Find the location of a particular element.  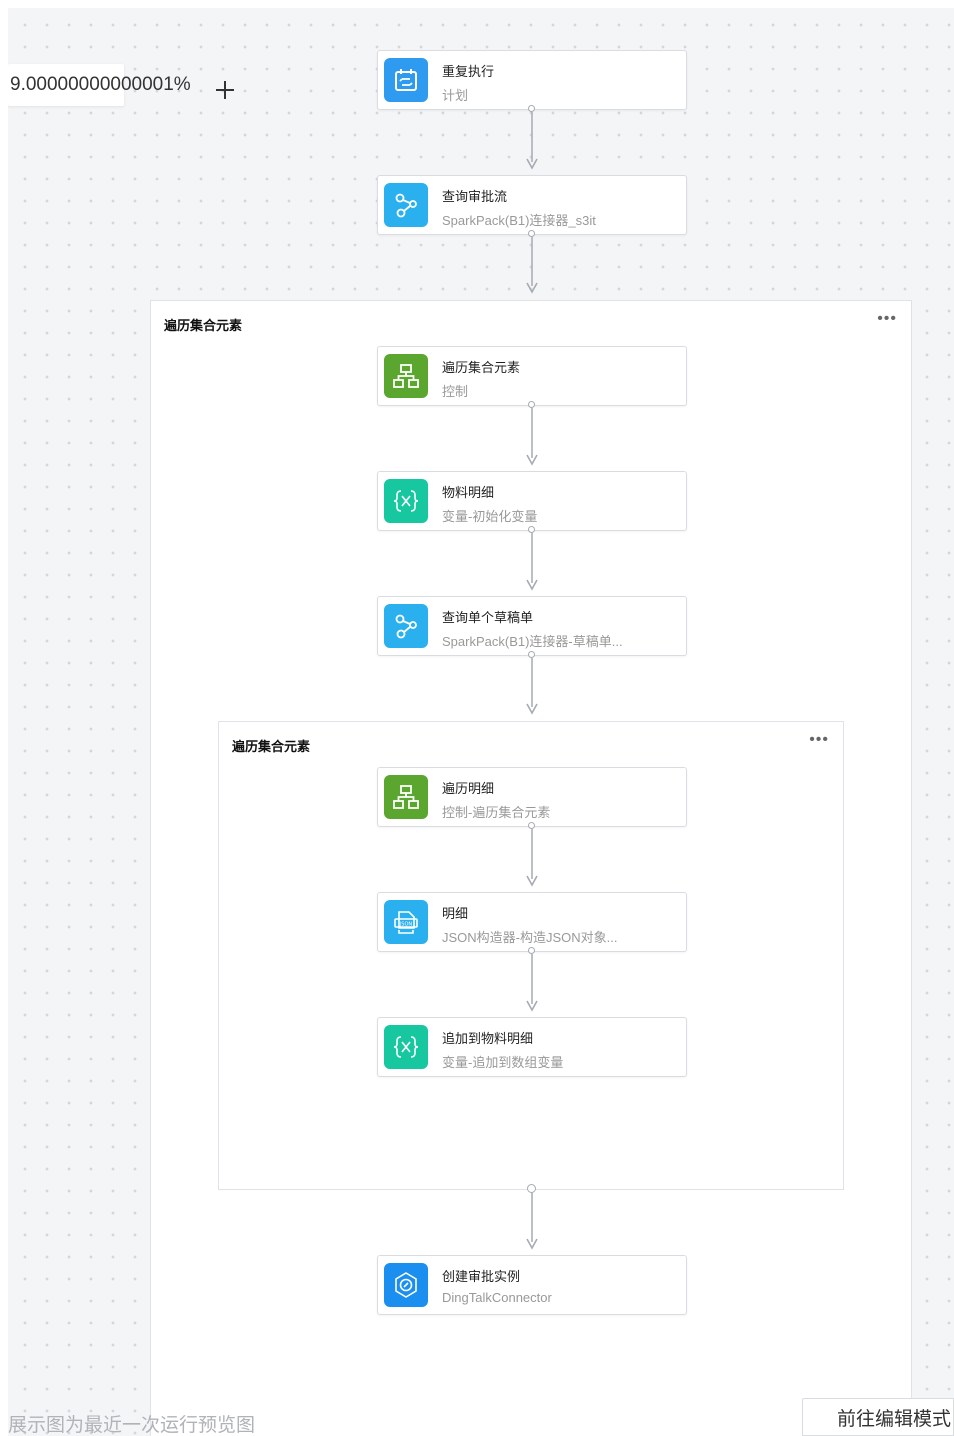

node-title: 遍历集合元素 is located at coordinates (481, 367).